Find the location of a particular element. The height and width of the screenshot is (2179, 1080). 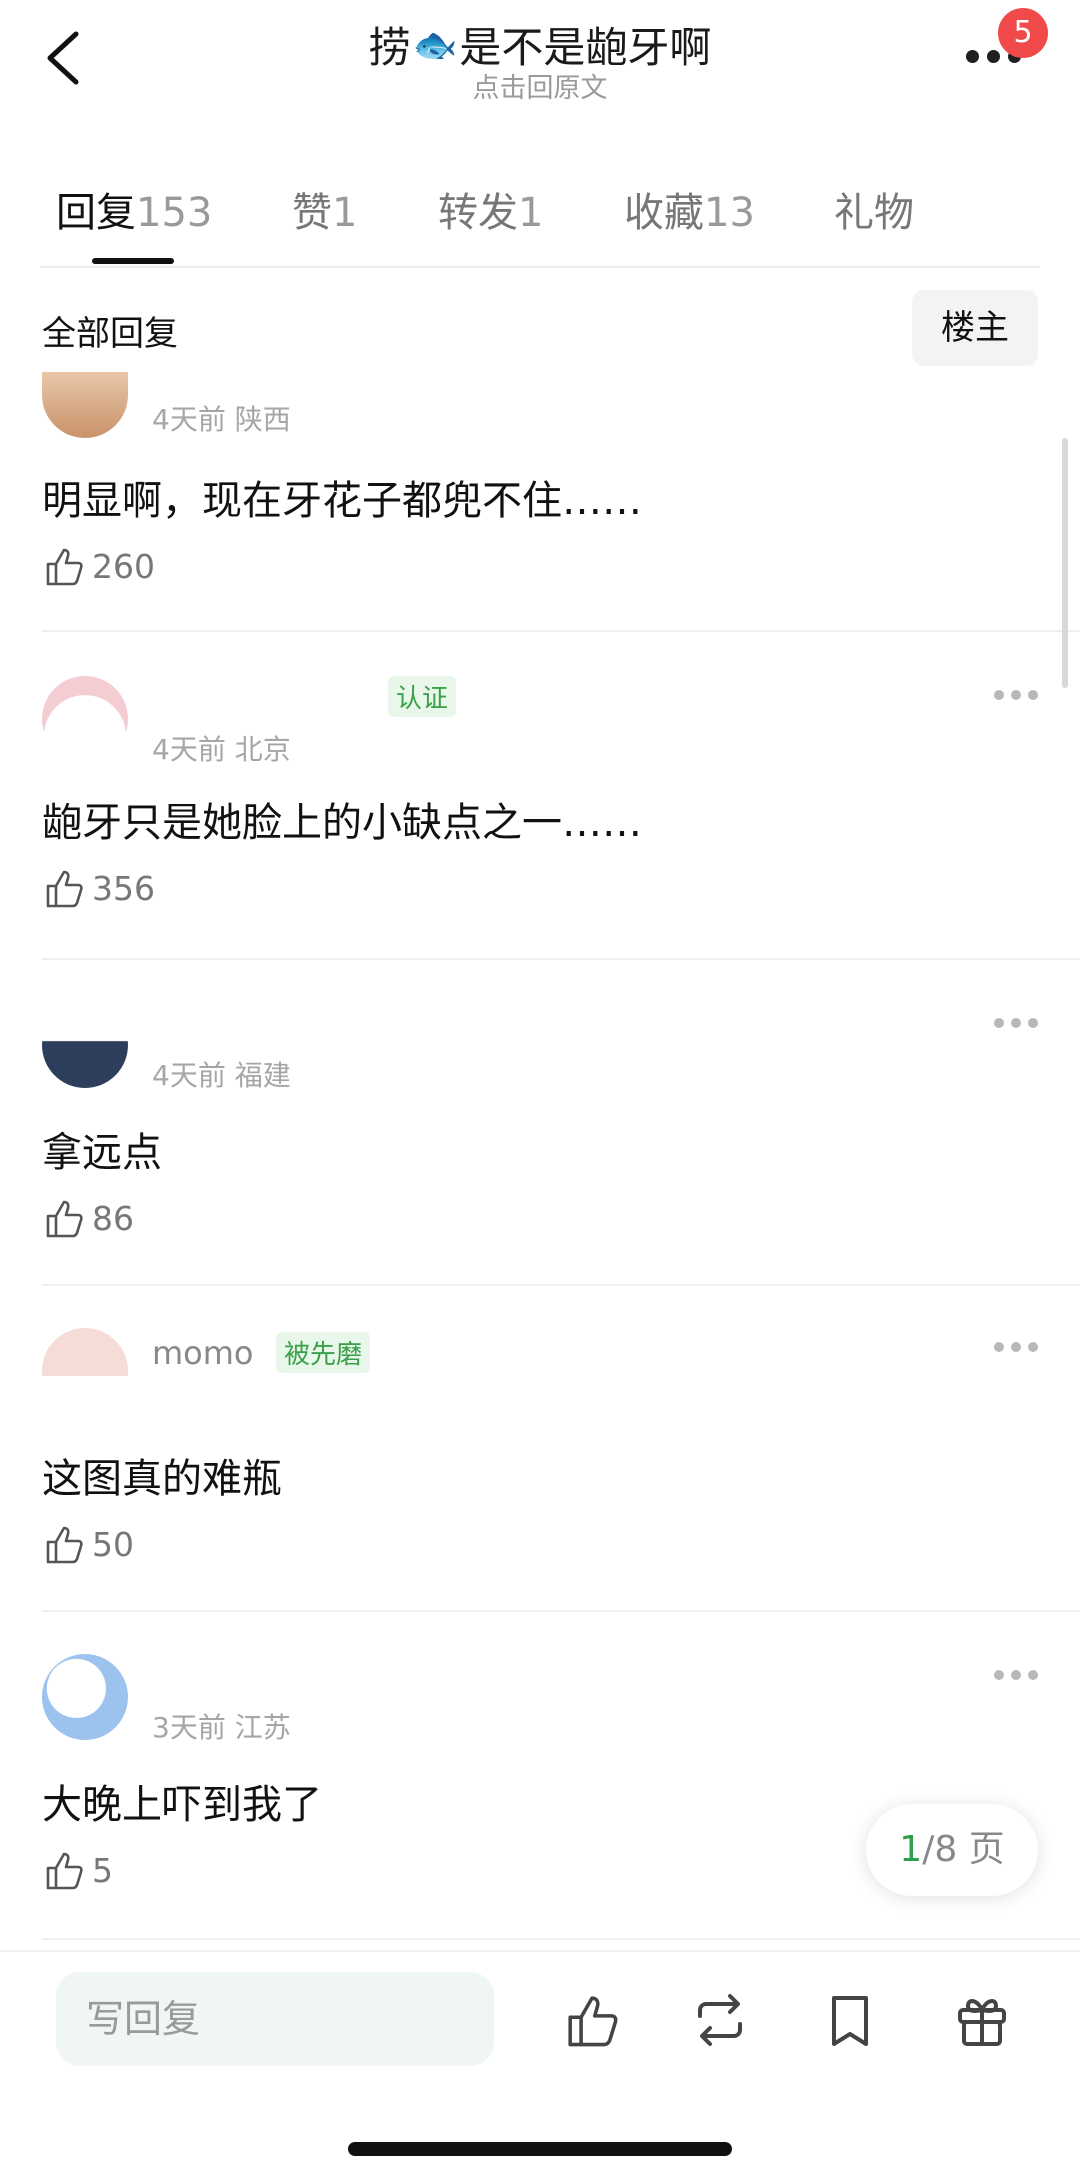

tab-gifts: 礼物 is located at coordinates (874, 209).